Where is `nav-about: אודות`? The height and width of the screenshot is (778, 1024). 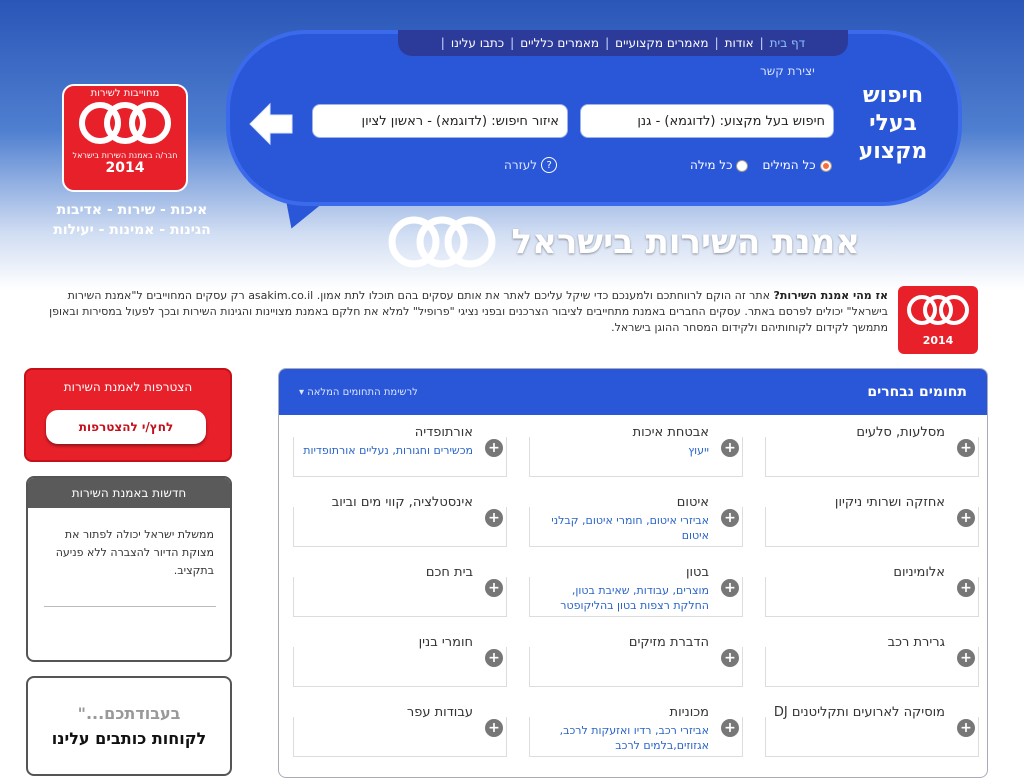
nav-about: אודות is located at coordinates (739, 43).